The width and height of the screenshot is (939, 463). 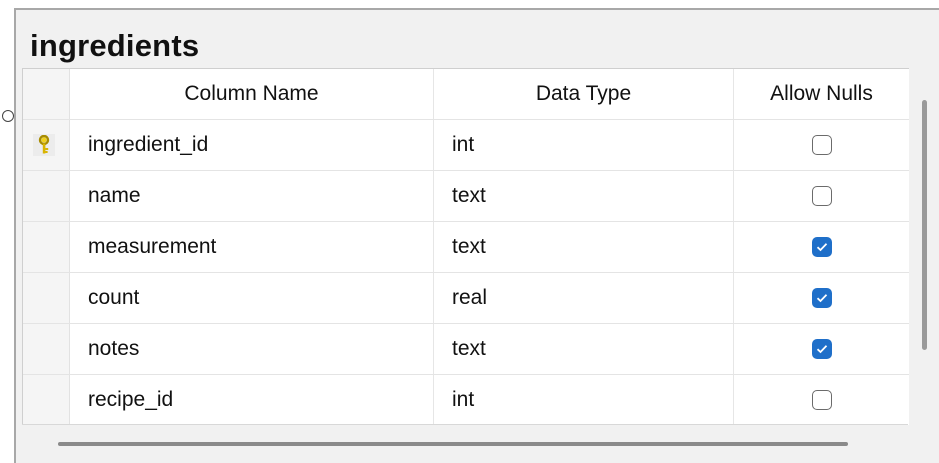 I want to click on column-name-cell: count, so click(x=252, y=298).